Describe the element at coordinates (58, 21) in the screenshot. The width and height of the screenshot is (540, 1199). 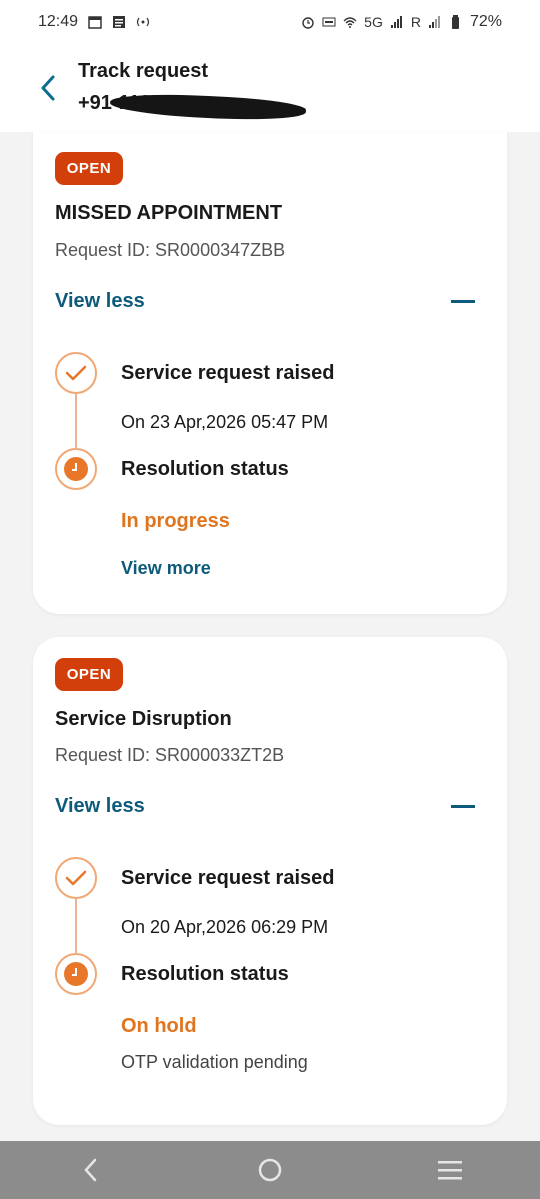
I see `status-time: 12:49` at that location.